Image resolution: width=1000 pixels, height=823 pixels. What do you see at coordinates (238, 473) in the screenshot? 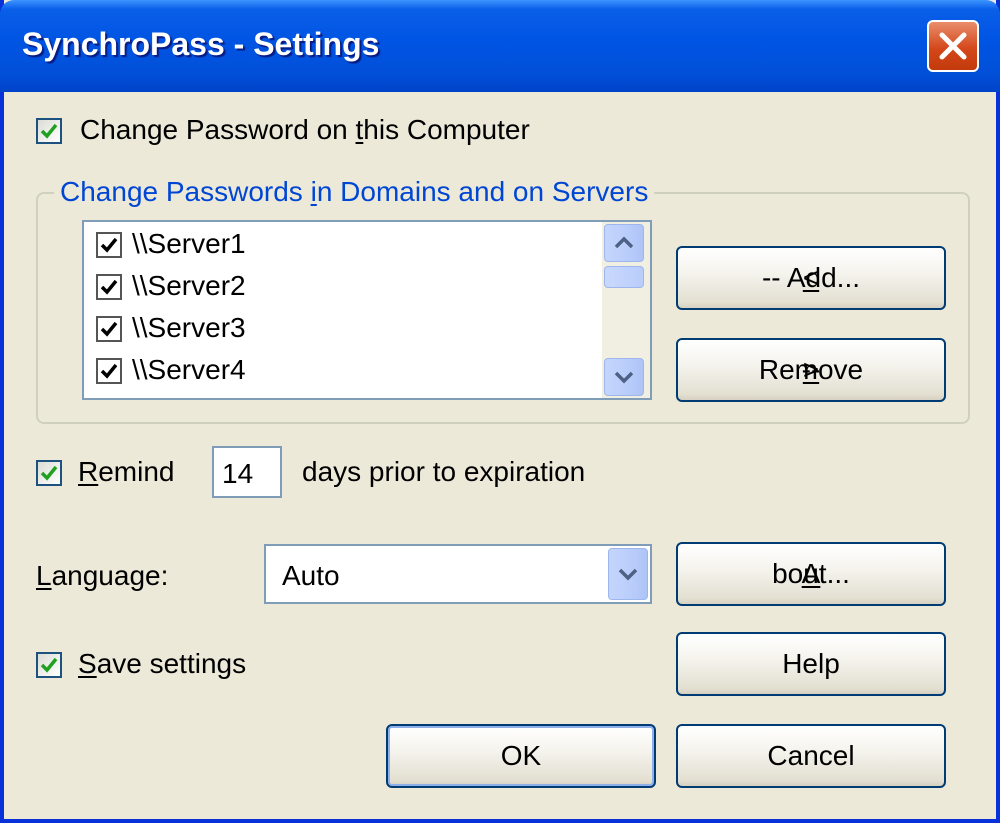
I see `remind-days-value: 14` at bounding box center [238, 473].